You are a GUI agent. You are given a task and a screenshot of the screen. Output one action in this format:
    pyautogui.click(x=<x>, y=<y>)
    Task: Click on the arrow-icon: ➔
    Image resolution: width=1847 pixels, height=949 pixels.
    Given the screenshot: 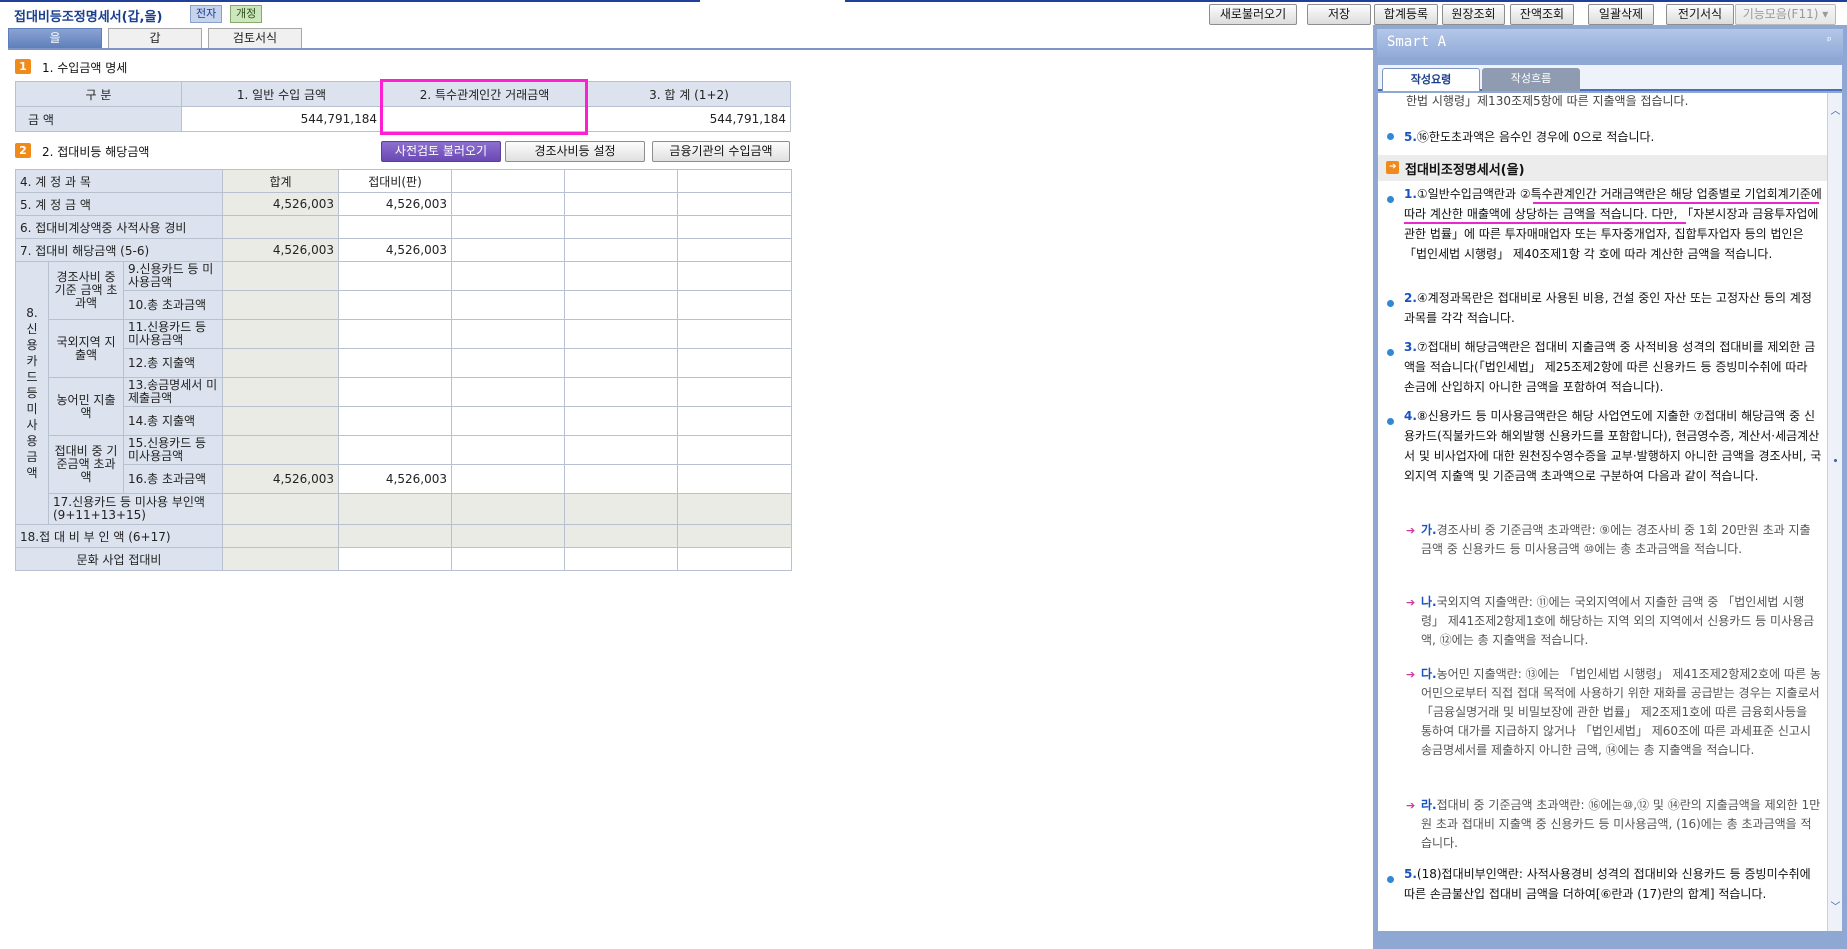 What is the action you would take?
    pyautogui.click(x=1411, y=674)
    